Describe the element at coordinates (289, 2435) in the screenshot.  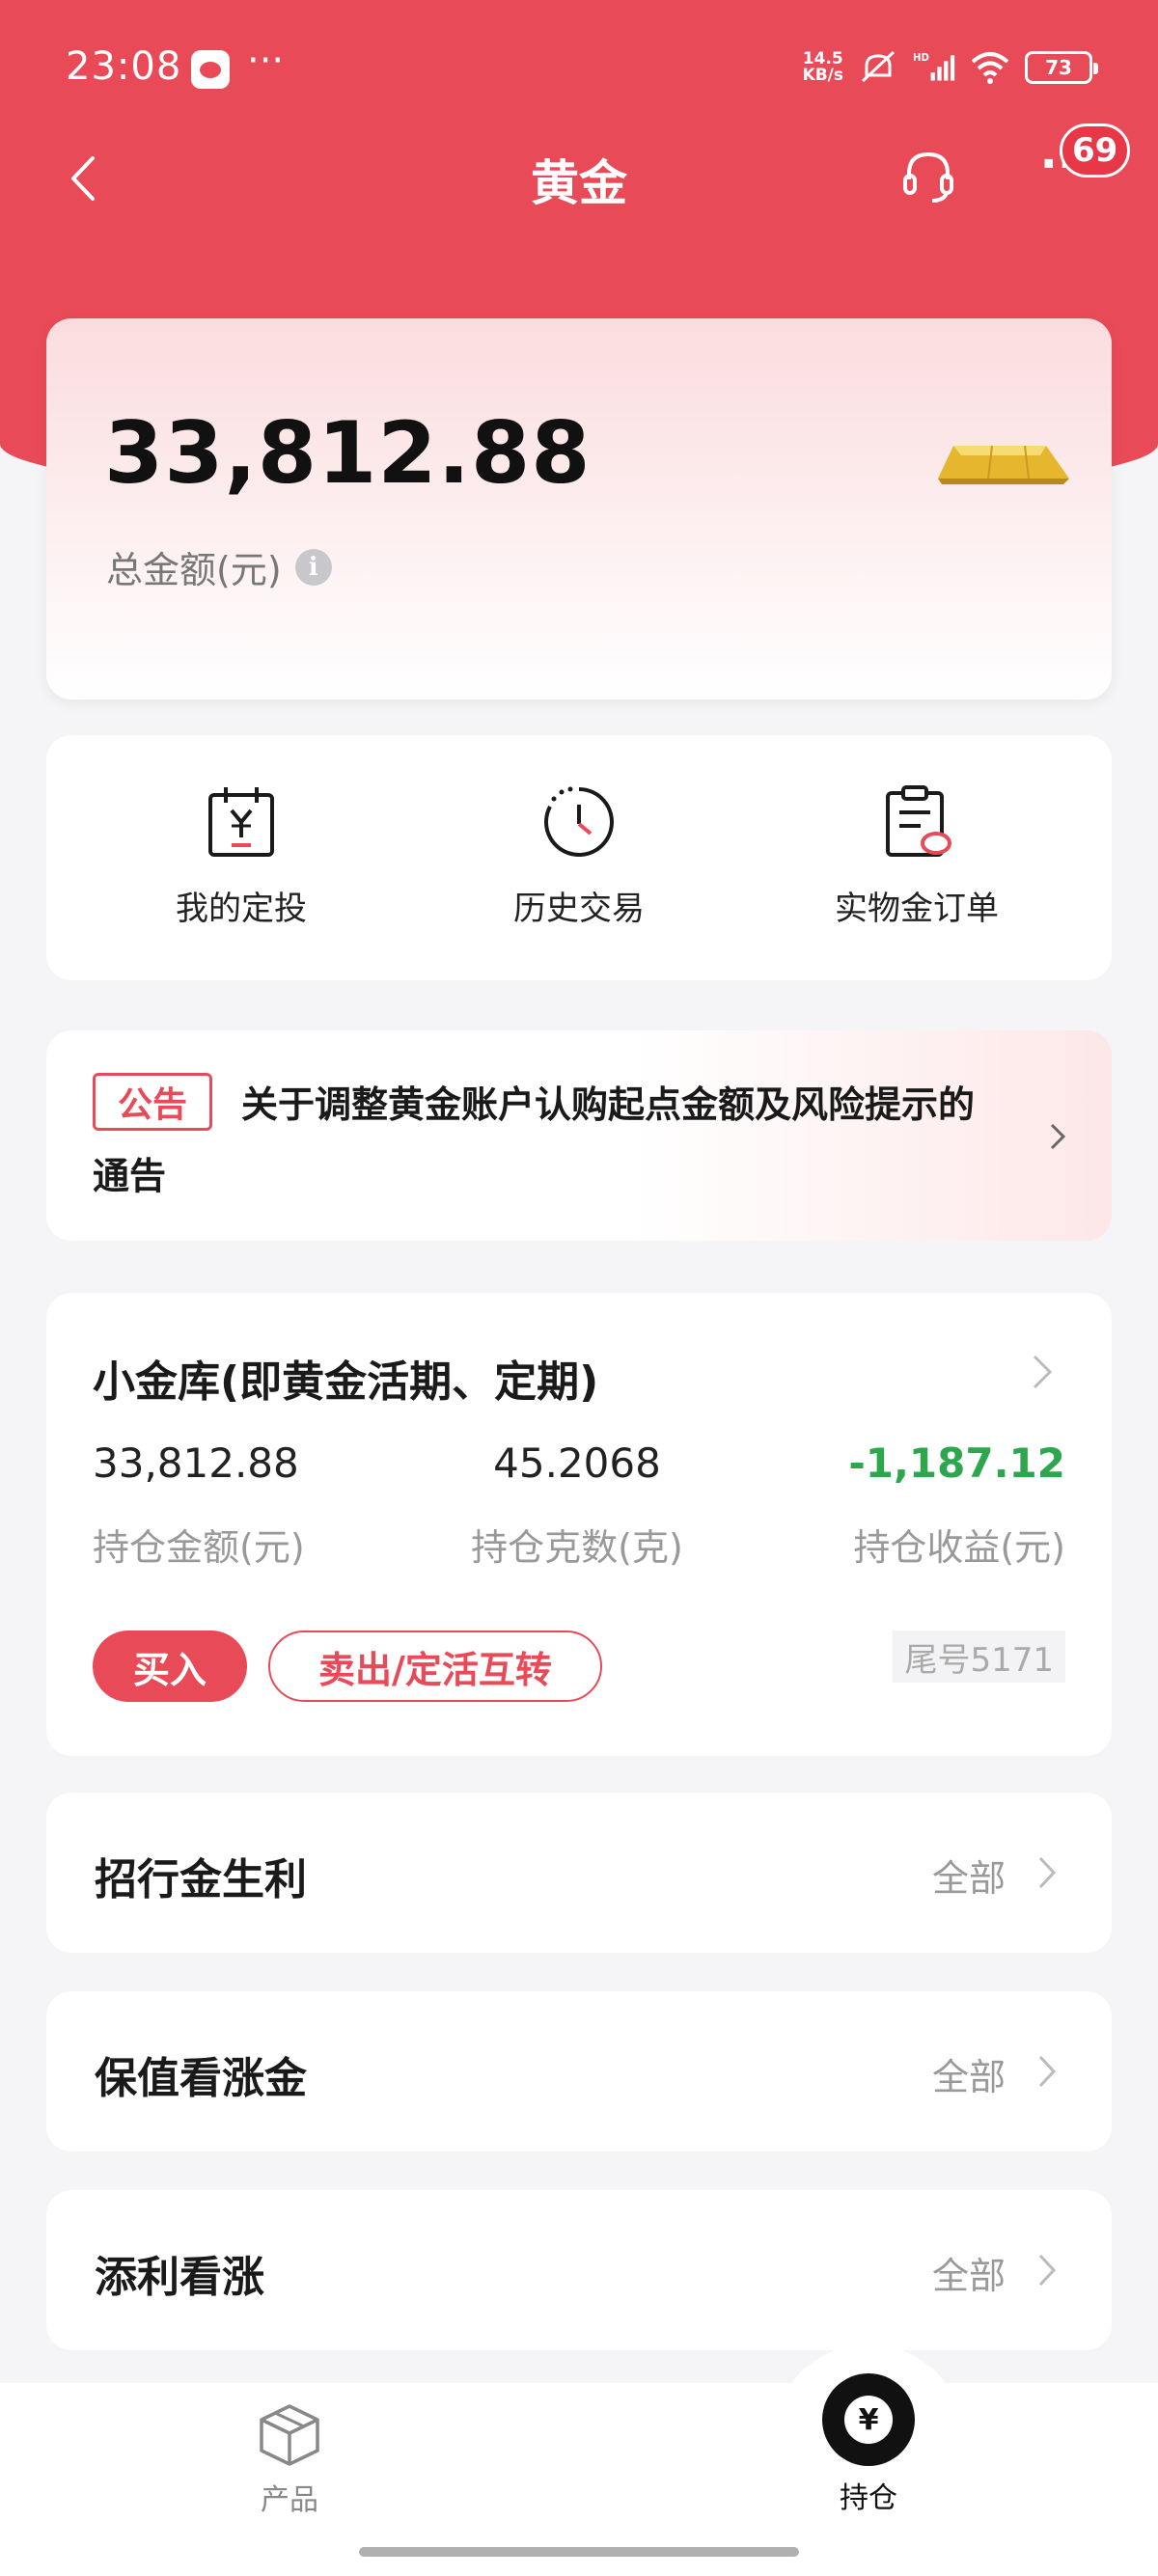
I see `box-icon` at that location.